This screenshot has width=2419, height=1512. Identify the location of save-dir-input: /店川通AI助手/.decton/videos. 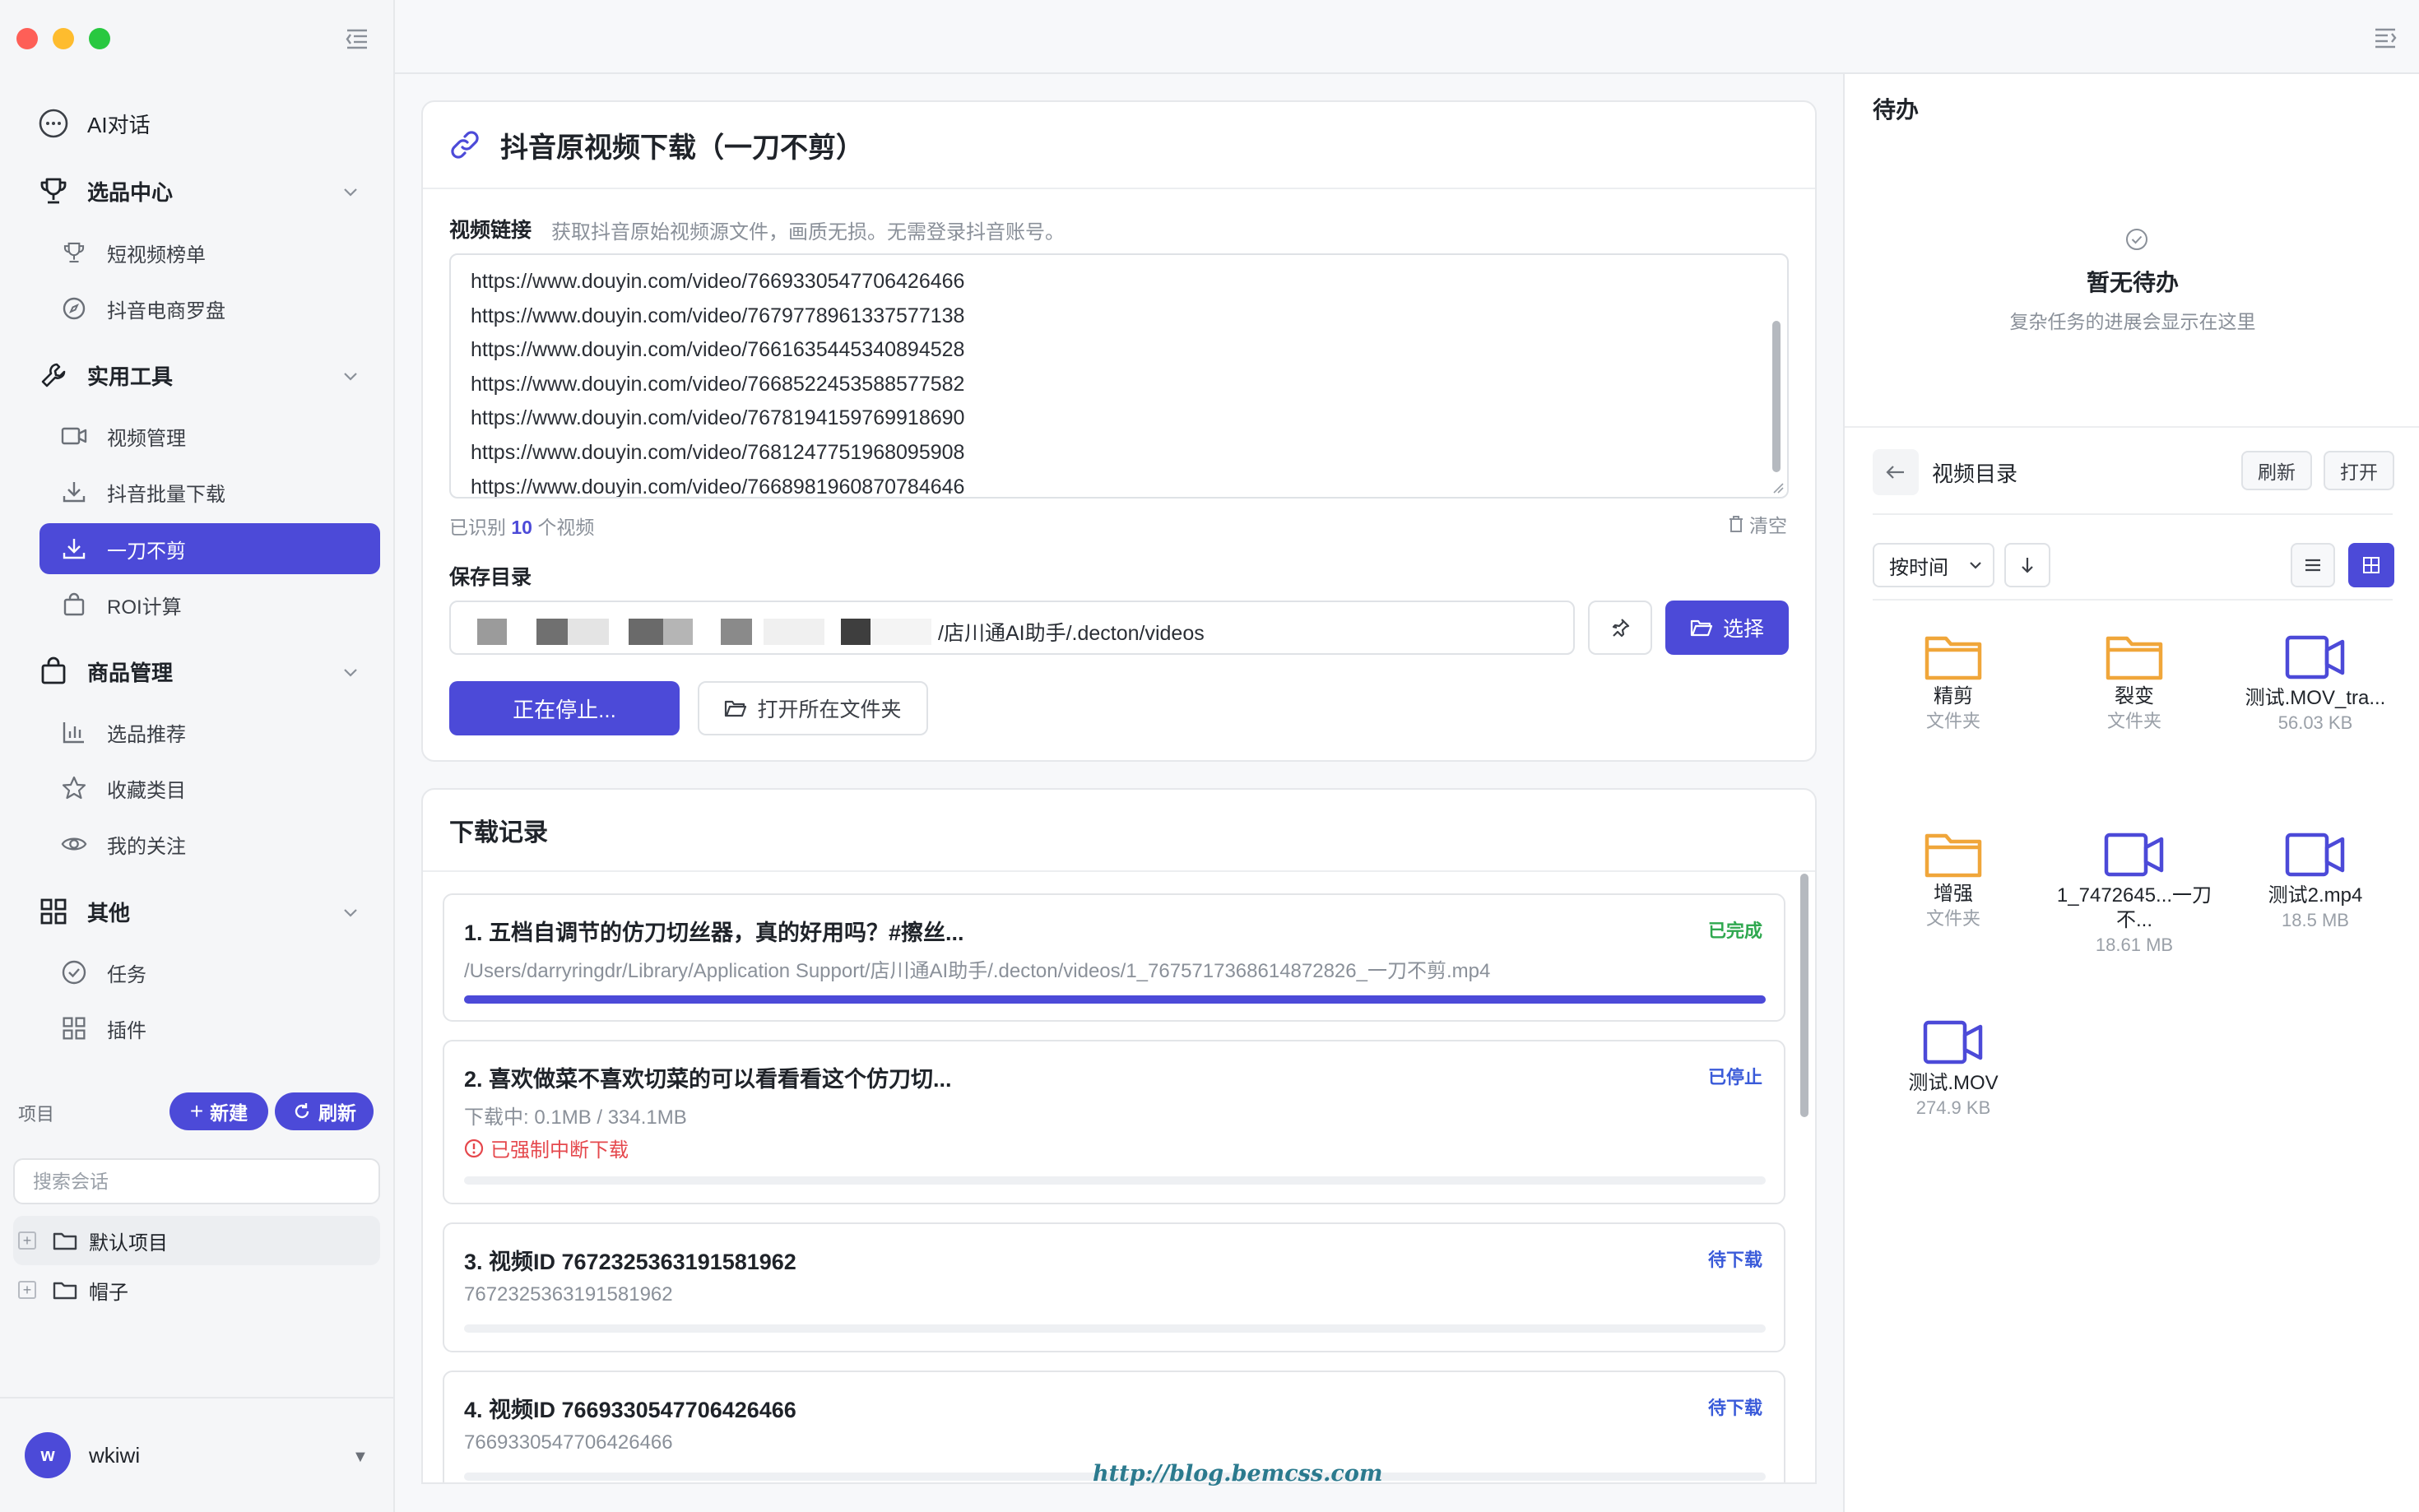
(1012, 628).